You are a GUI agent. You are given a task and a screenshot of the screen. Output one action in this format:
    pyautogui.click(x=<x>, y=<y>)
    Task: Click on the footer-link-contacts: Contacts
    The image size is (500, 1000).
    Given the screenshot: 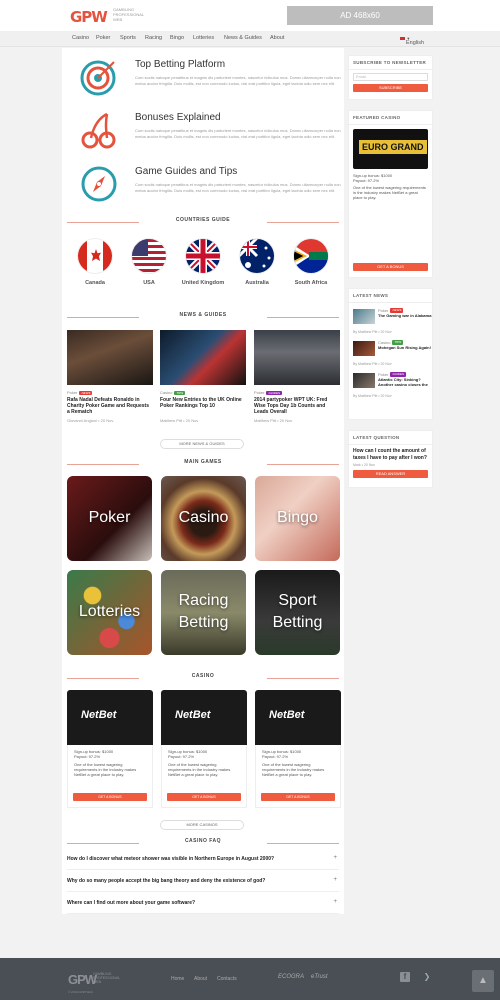 What is the action you would take?
    pyautogui.click(x=227, y=979)
    